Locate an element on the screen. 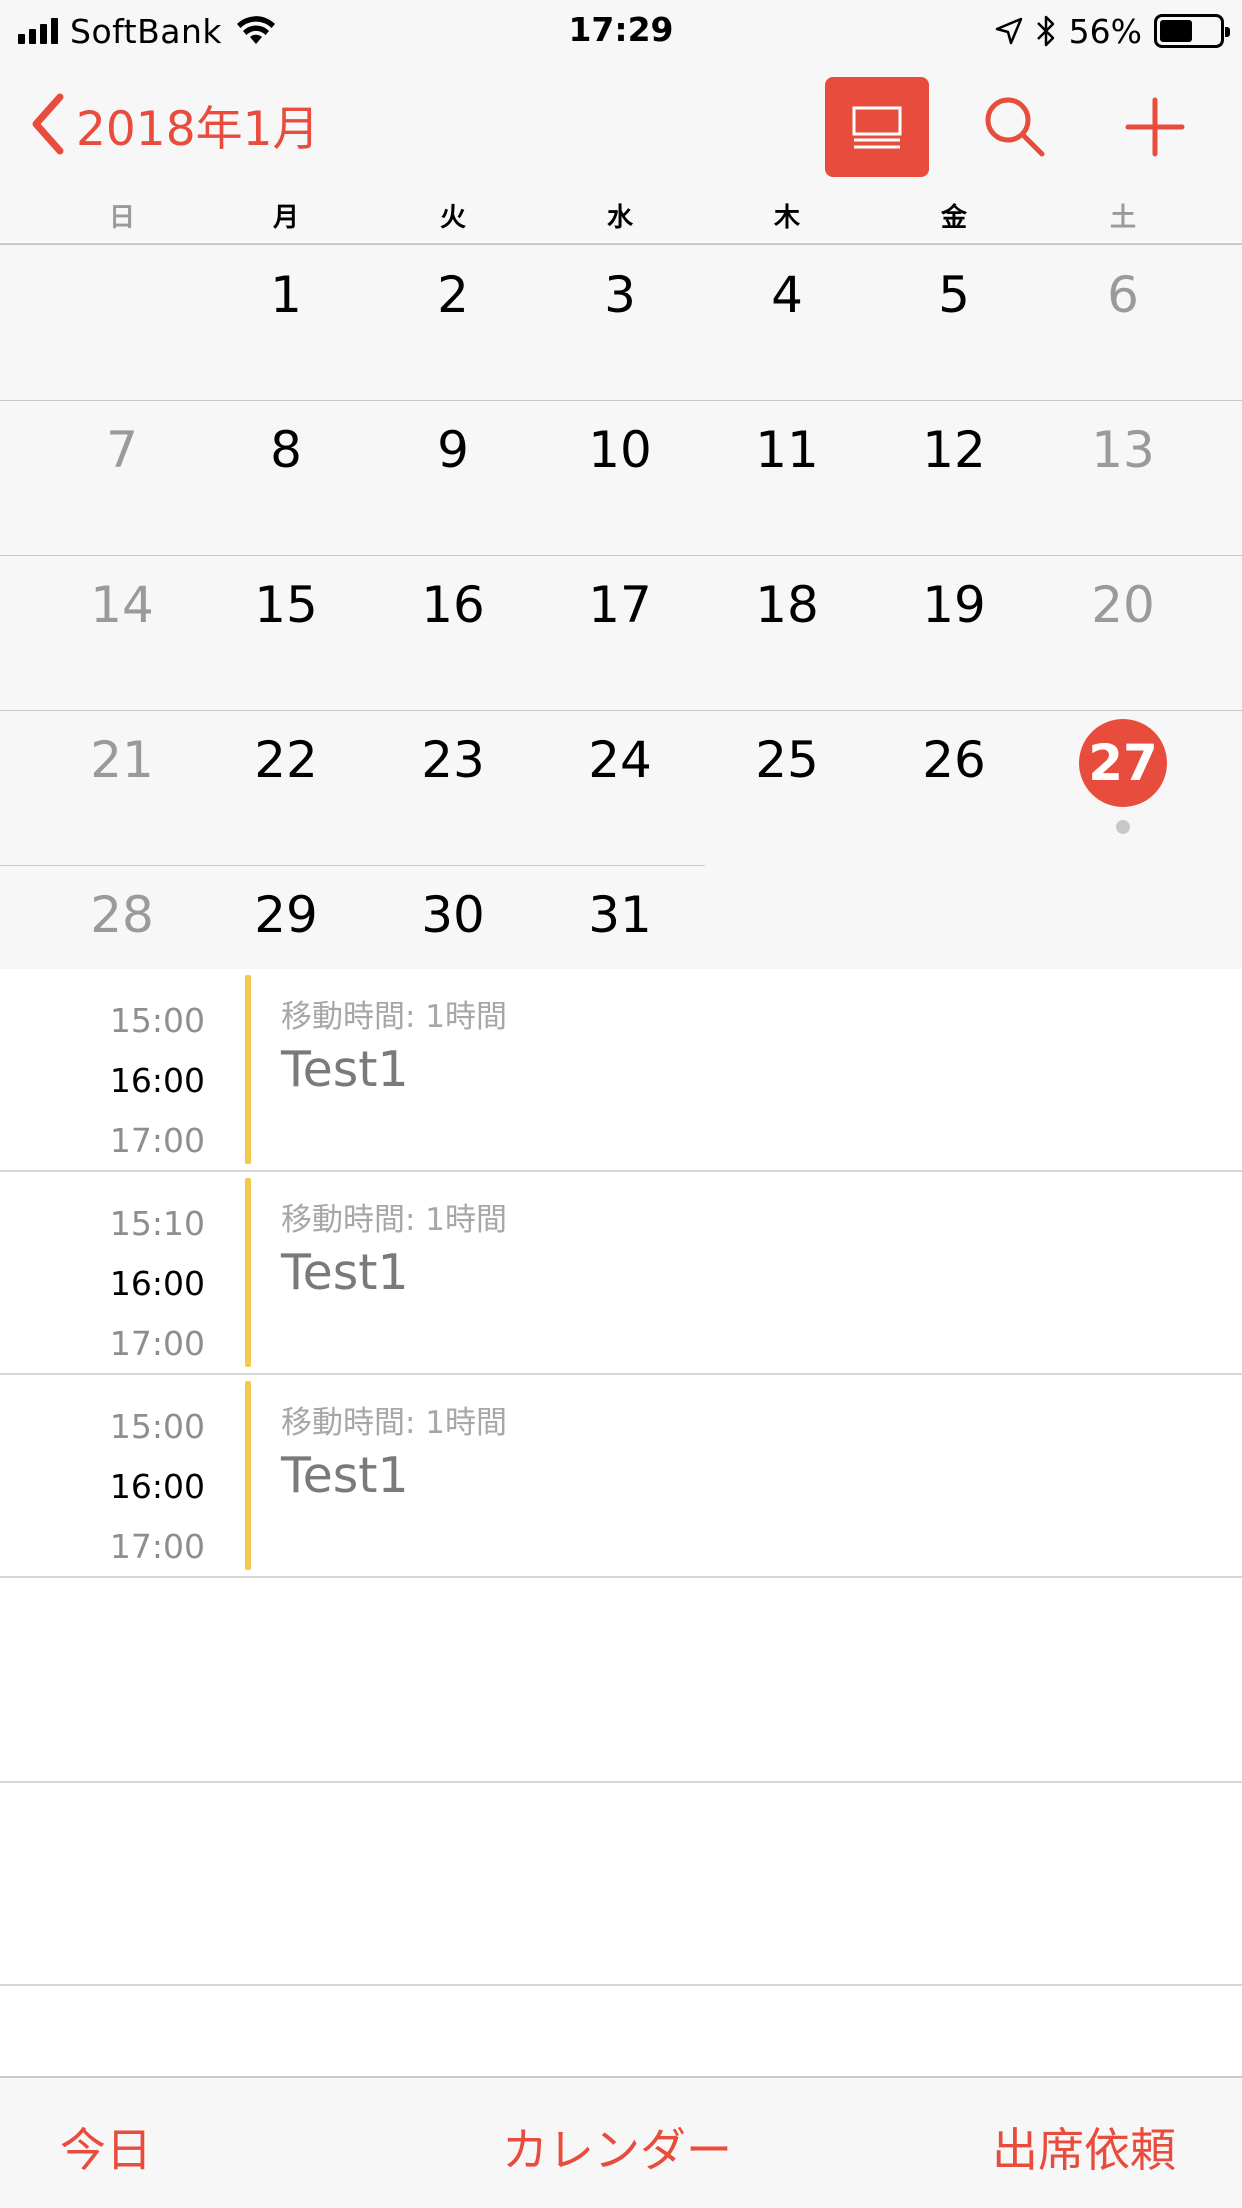 This screenshot has width=1242, height=2208. plus-icon is located at coordinates (1155, 127).